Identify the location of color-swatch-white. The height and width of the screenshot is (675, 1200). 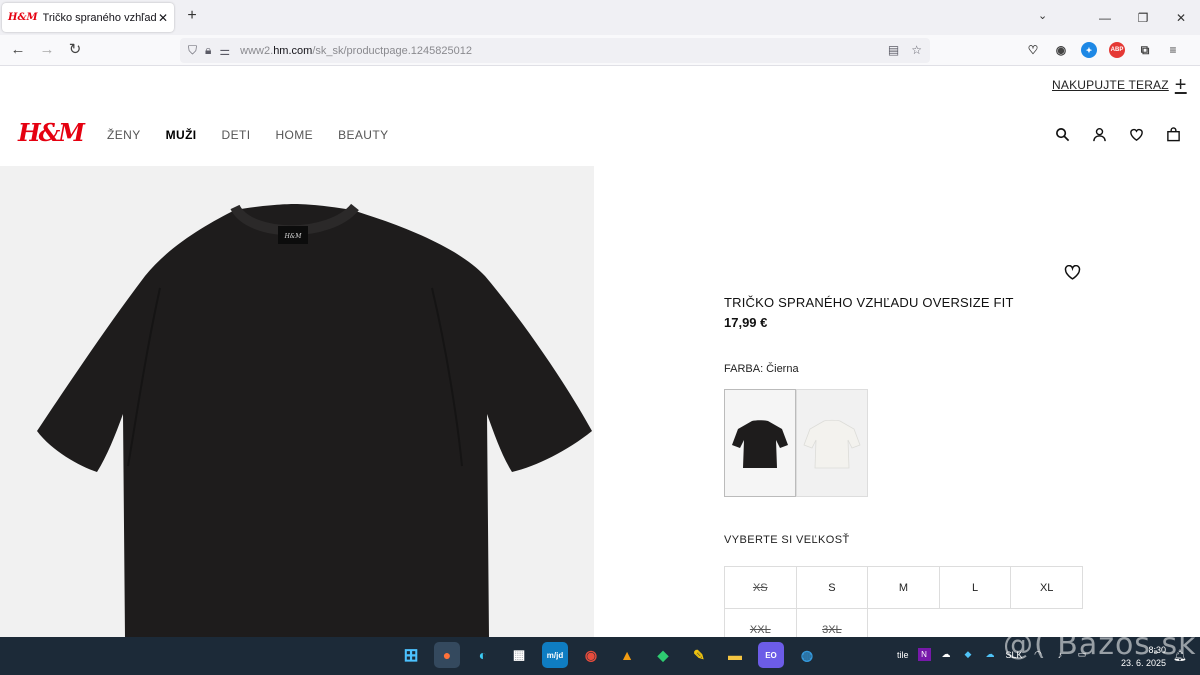
(832, 443).